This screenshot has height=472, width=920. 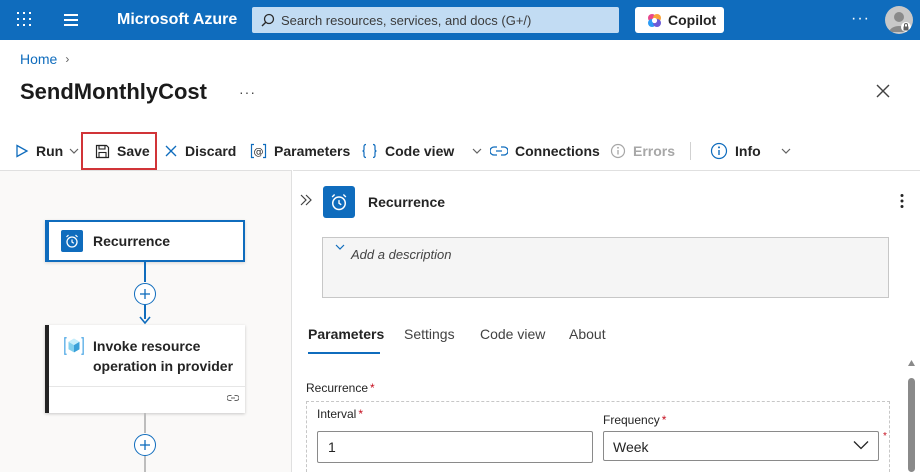 I want to click on discard-label: Discard, so click(x=211, y=151).